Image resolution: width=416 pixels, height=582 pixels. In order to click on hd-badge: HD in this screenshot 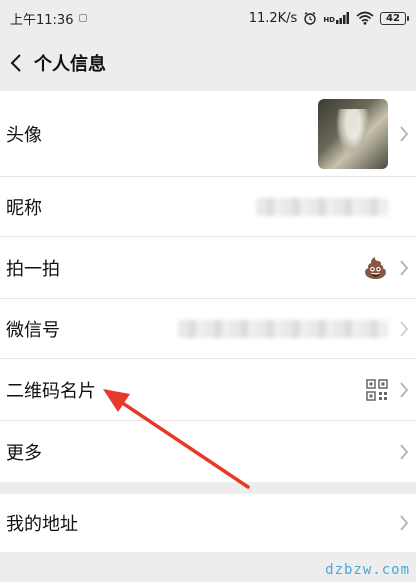, I will do `click(329, 20)`.